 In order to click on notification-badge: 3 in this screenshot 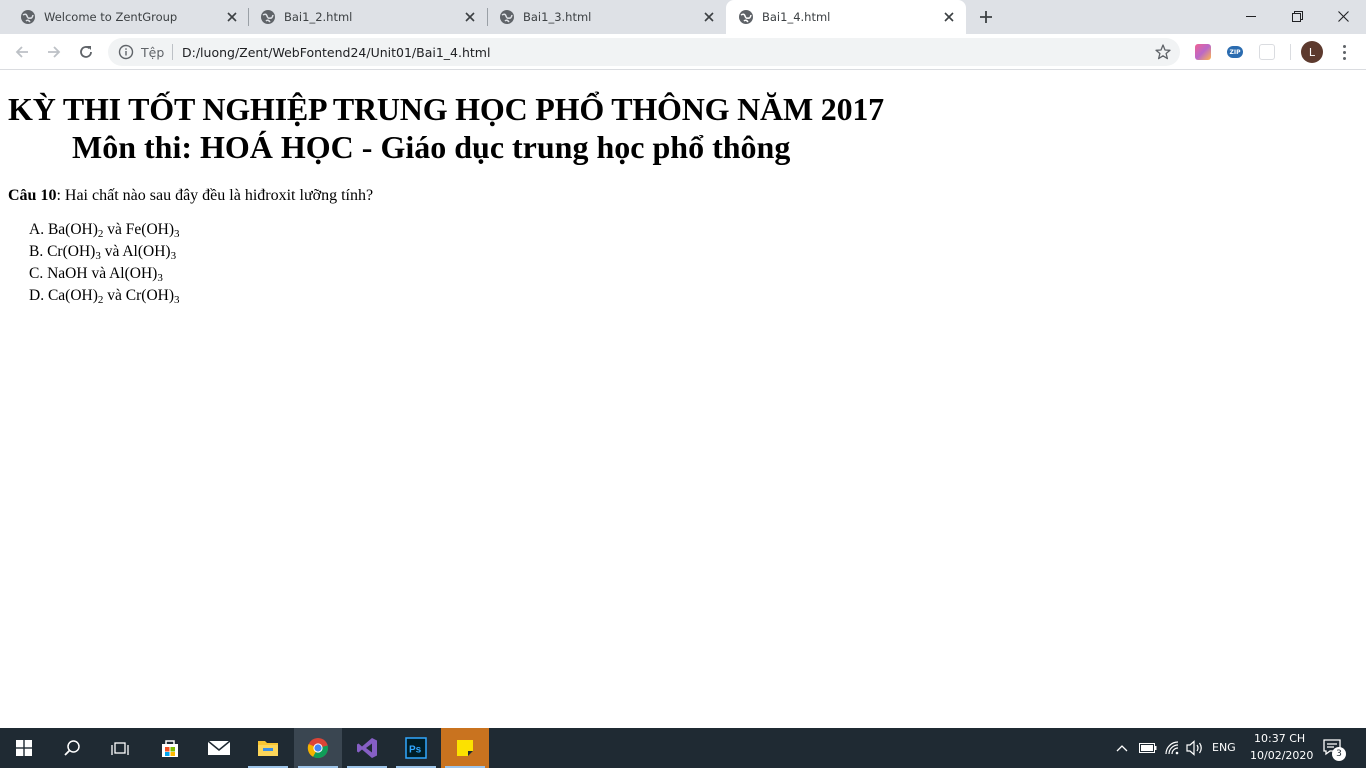, I will do `click(1339, 754)`.